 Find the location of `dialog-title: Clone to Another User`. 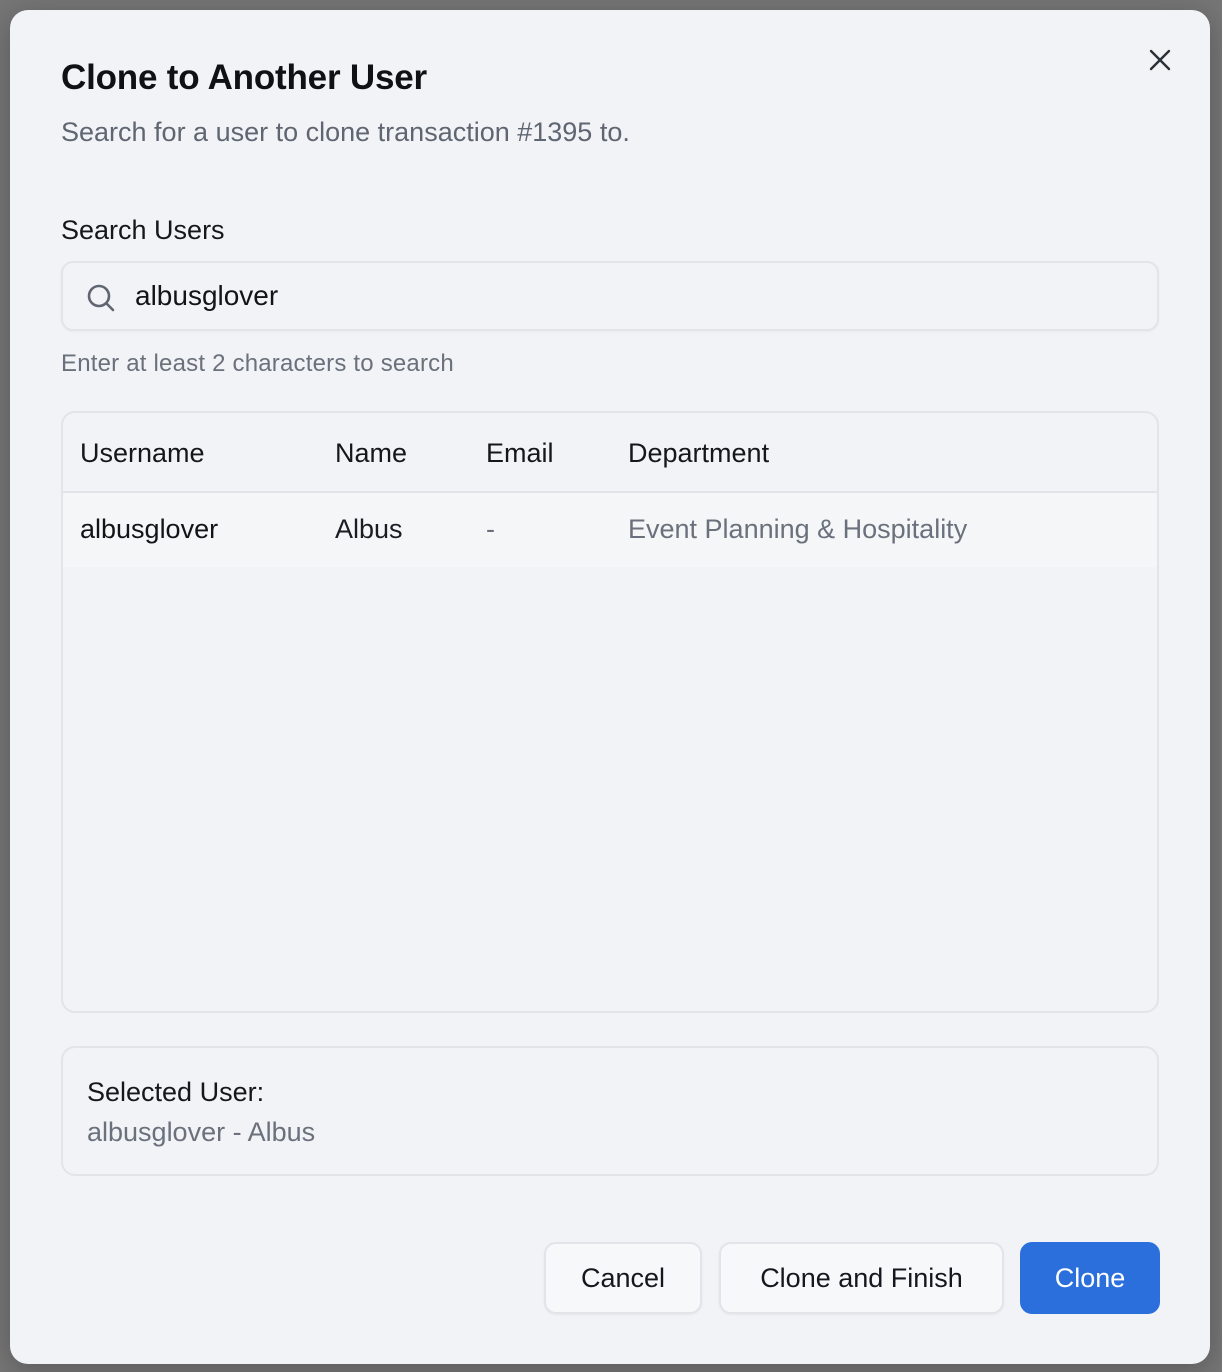

dialog-title: Clone to Another User is located at coordinates (244, 77).